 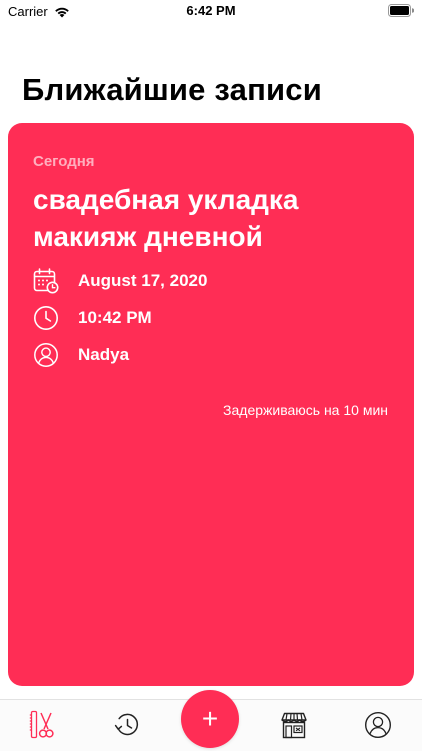 I want to click on tab-shop, so click(x=294, y=725).